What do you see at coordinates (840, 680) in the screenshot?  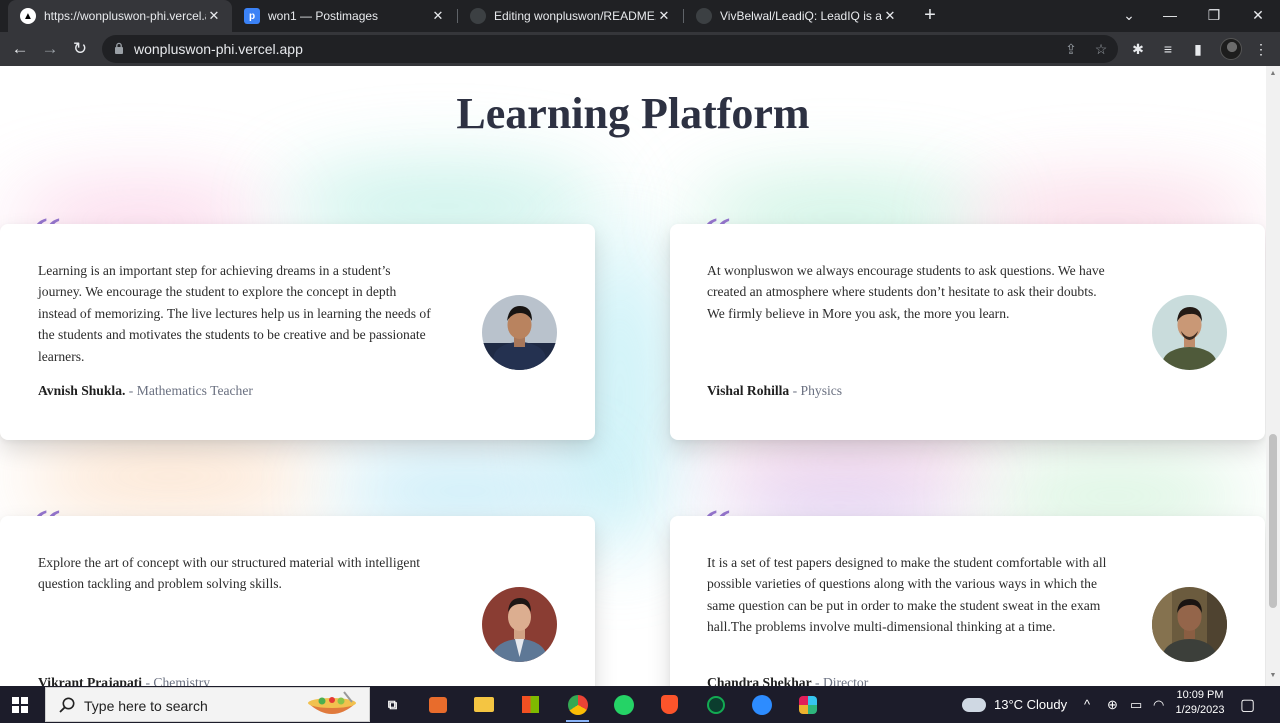 I see `author-role: - Director` at bounding box center [840, 680].